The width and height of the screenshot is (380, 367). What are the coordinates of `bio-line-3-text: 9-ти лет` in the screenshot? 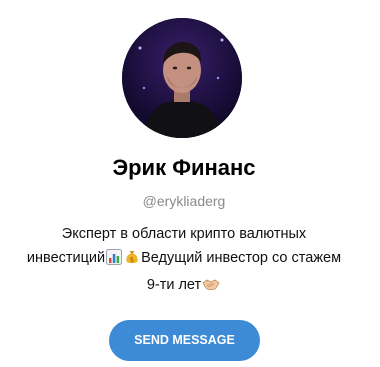 It's located at (174, 285).